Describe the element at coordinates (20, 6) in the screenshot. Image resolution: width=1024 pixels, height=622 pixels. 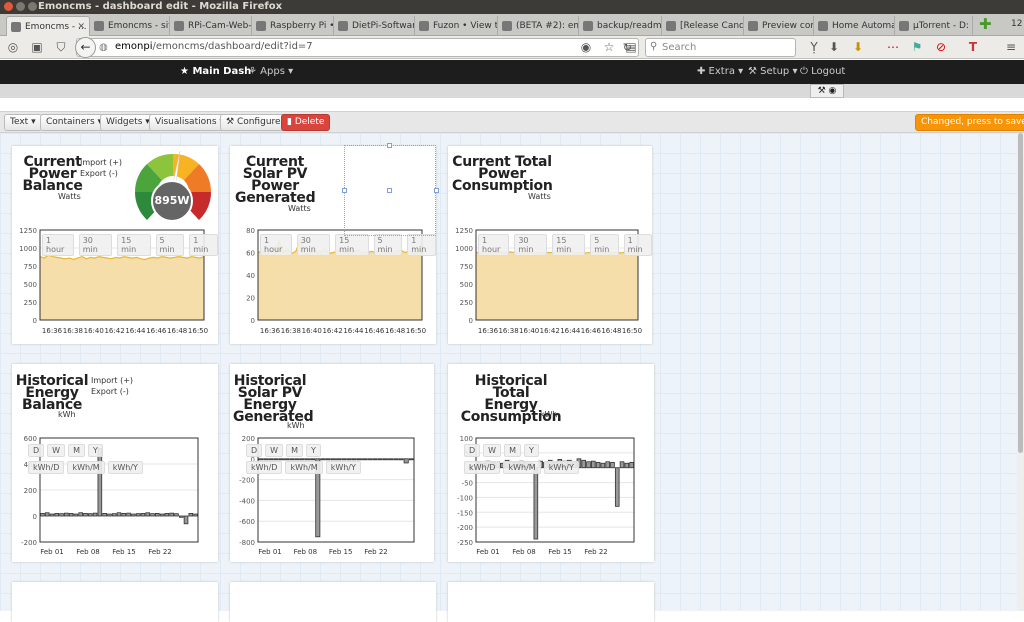
I see `window-minimize-button` at that location.